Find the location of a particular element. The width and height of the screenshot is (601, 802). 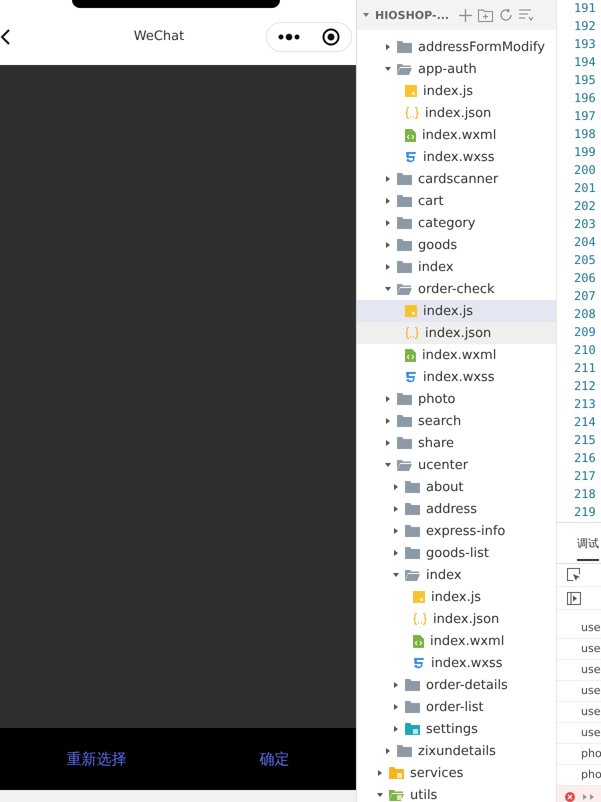

play-panel-icon is located at coordinates (574, 598).